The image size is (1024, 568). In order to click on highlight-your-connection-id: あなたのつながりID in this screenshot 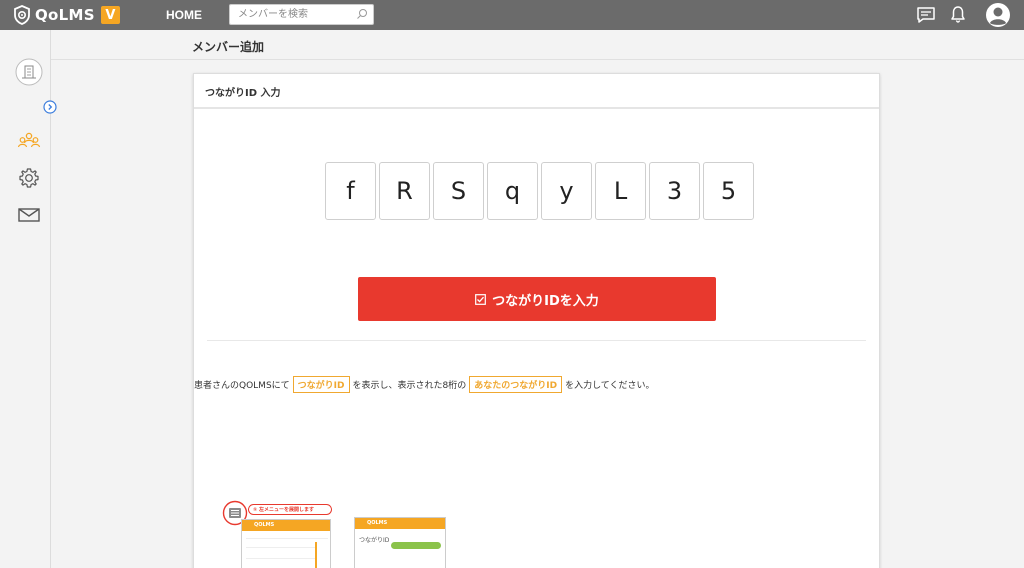, I will do `click(516, 384)`.